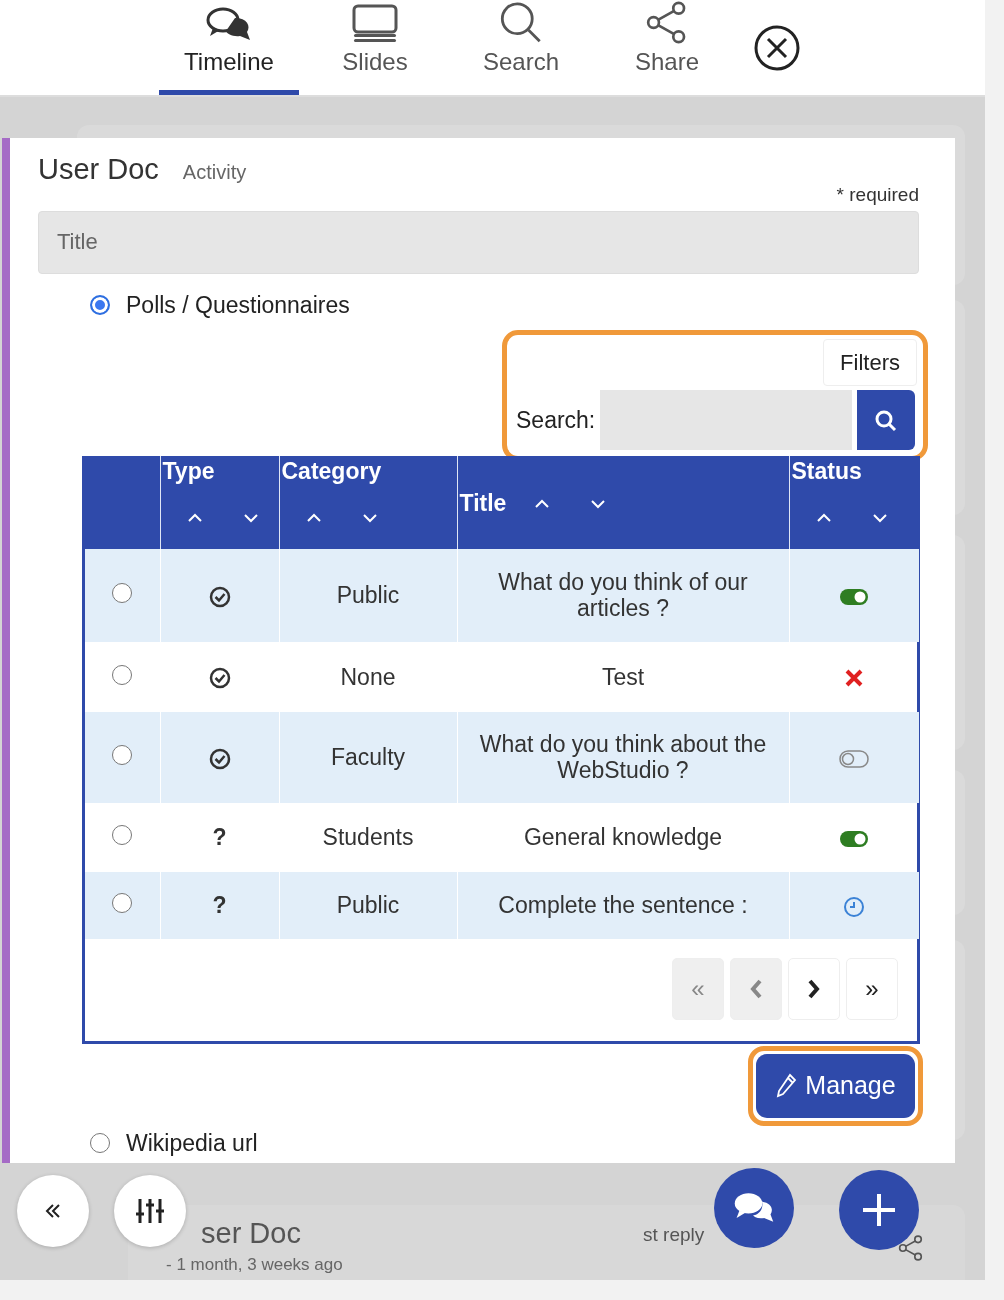  I want to click on last-page-button: », so click(872, 989).